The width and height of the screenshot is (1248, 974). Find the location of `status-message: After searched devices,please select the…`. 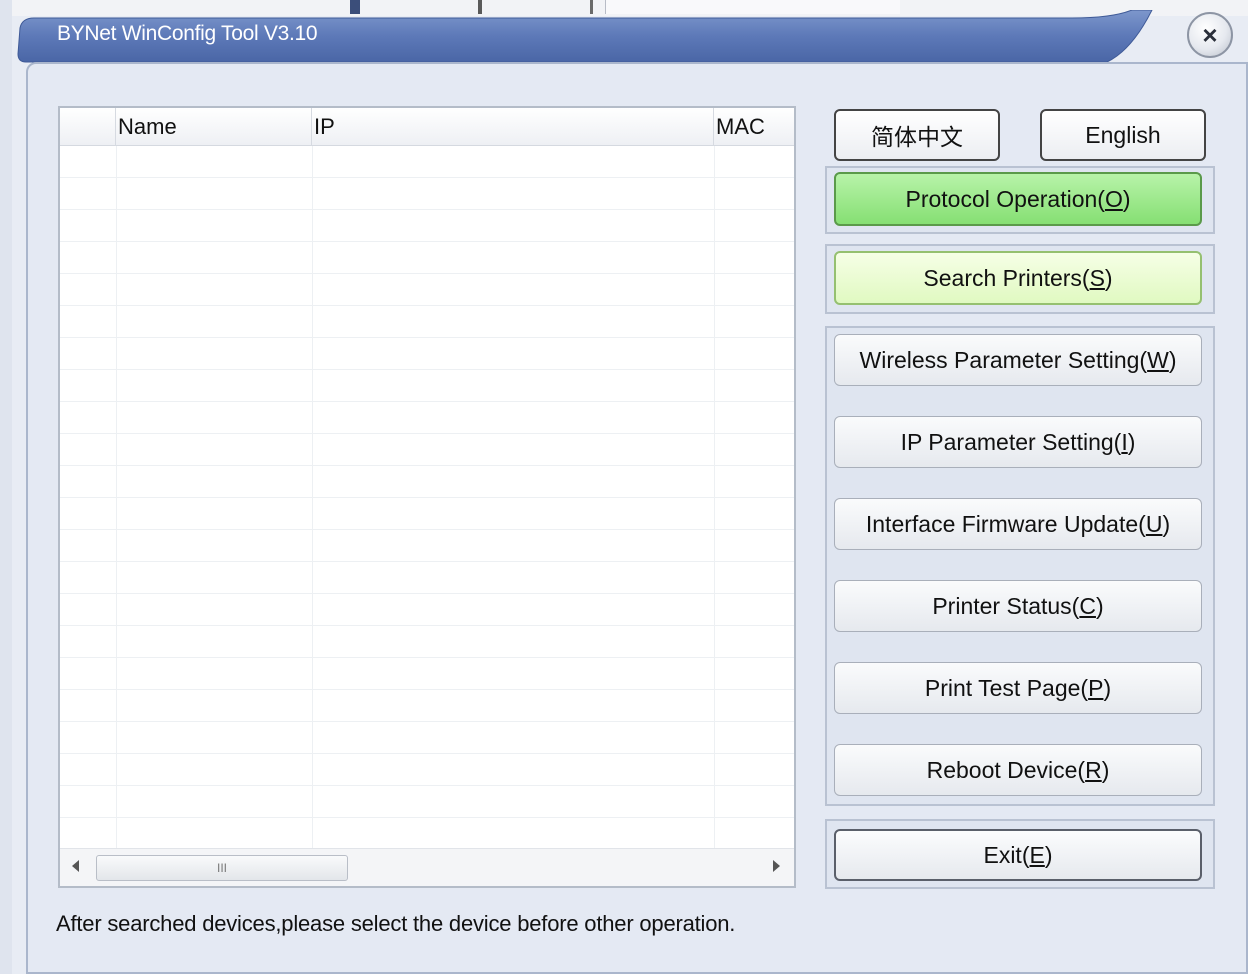

status-message: After searched devices,please select the… is located at coordinates (396, 923).